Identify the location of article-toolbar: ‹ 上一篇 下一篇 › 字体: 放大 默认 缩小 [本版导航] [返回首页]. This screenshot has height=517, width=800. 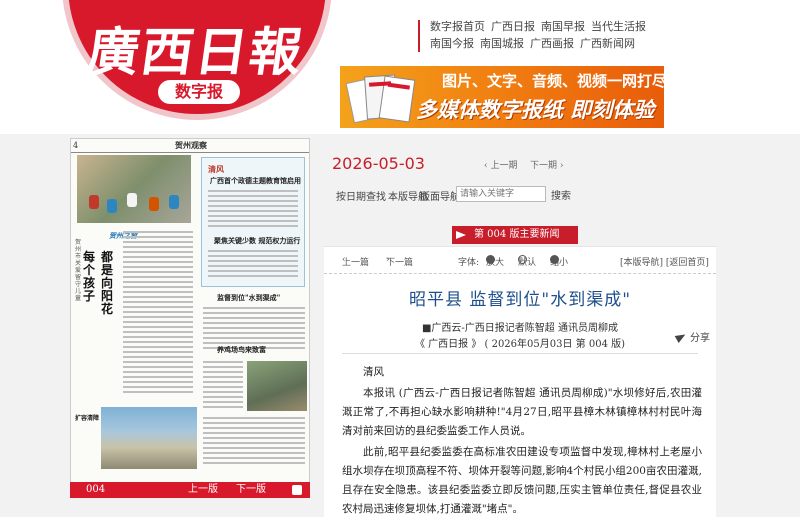
(520, 264).